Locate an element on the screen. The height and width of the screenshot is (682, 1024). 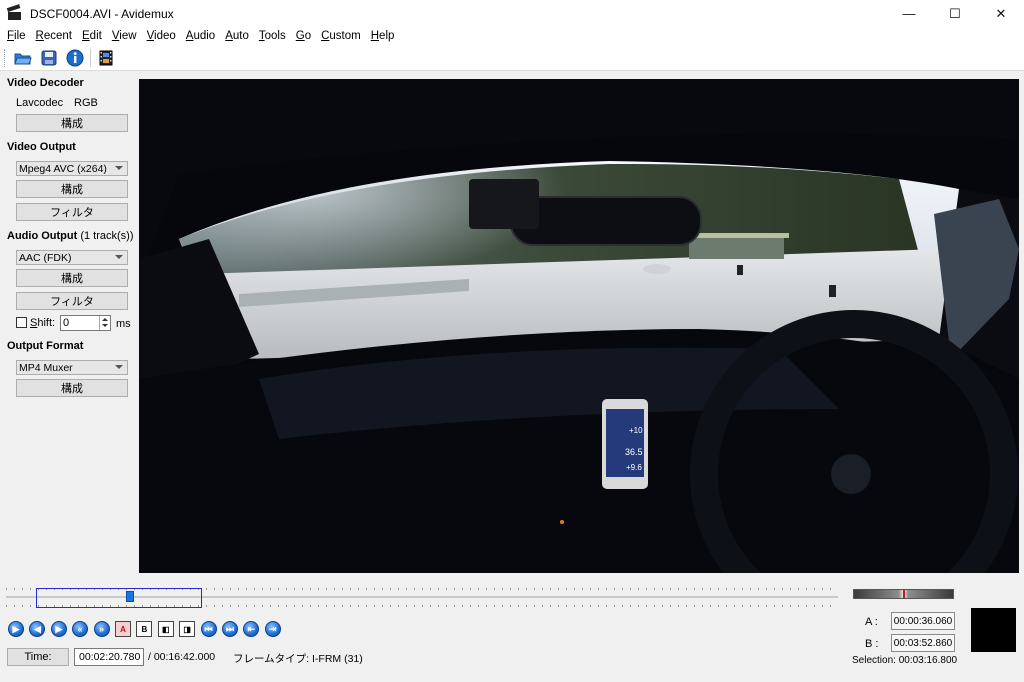
muxer-configure-button: 構成 is located at coordinates (72, 388).